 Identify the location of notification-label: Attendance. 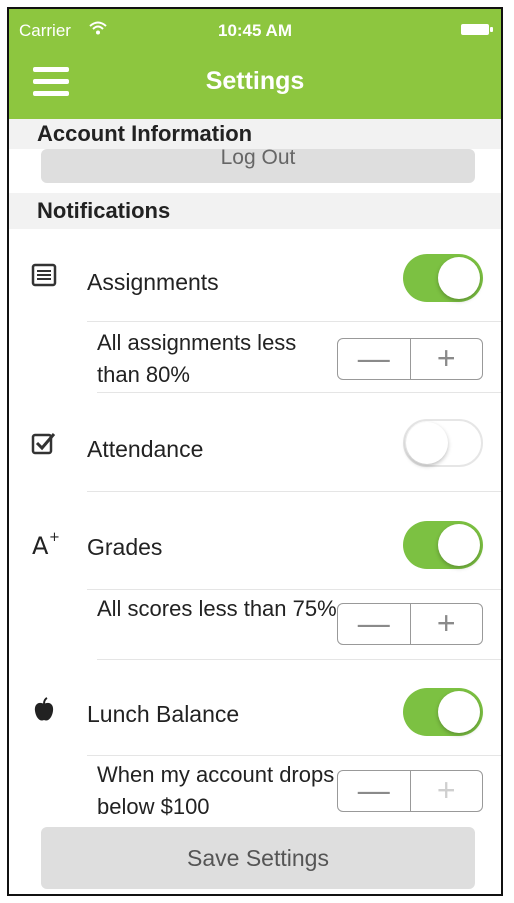
(145, 449).